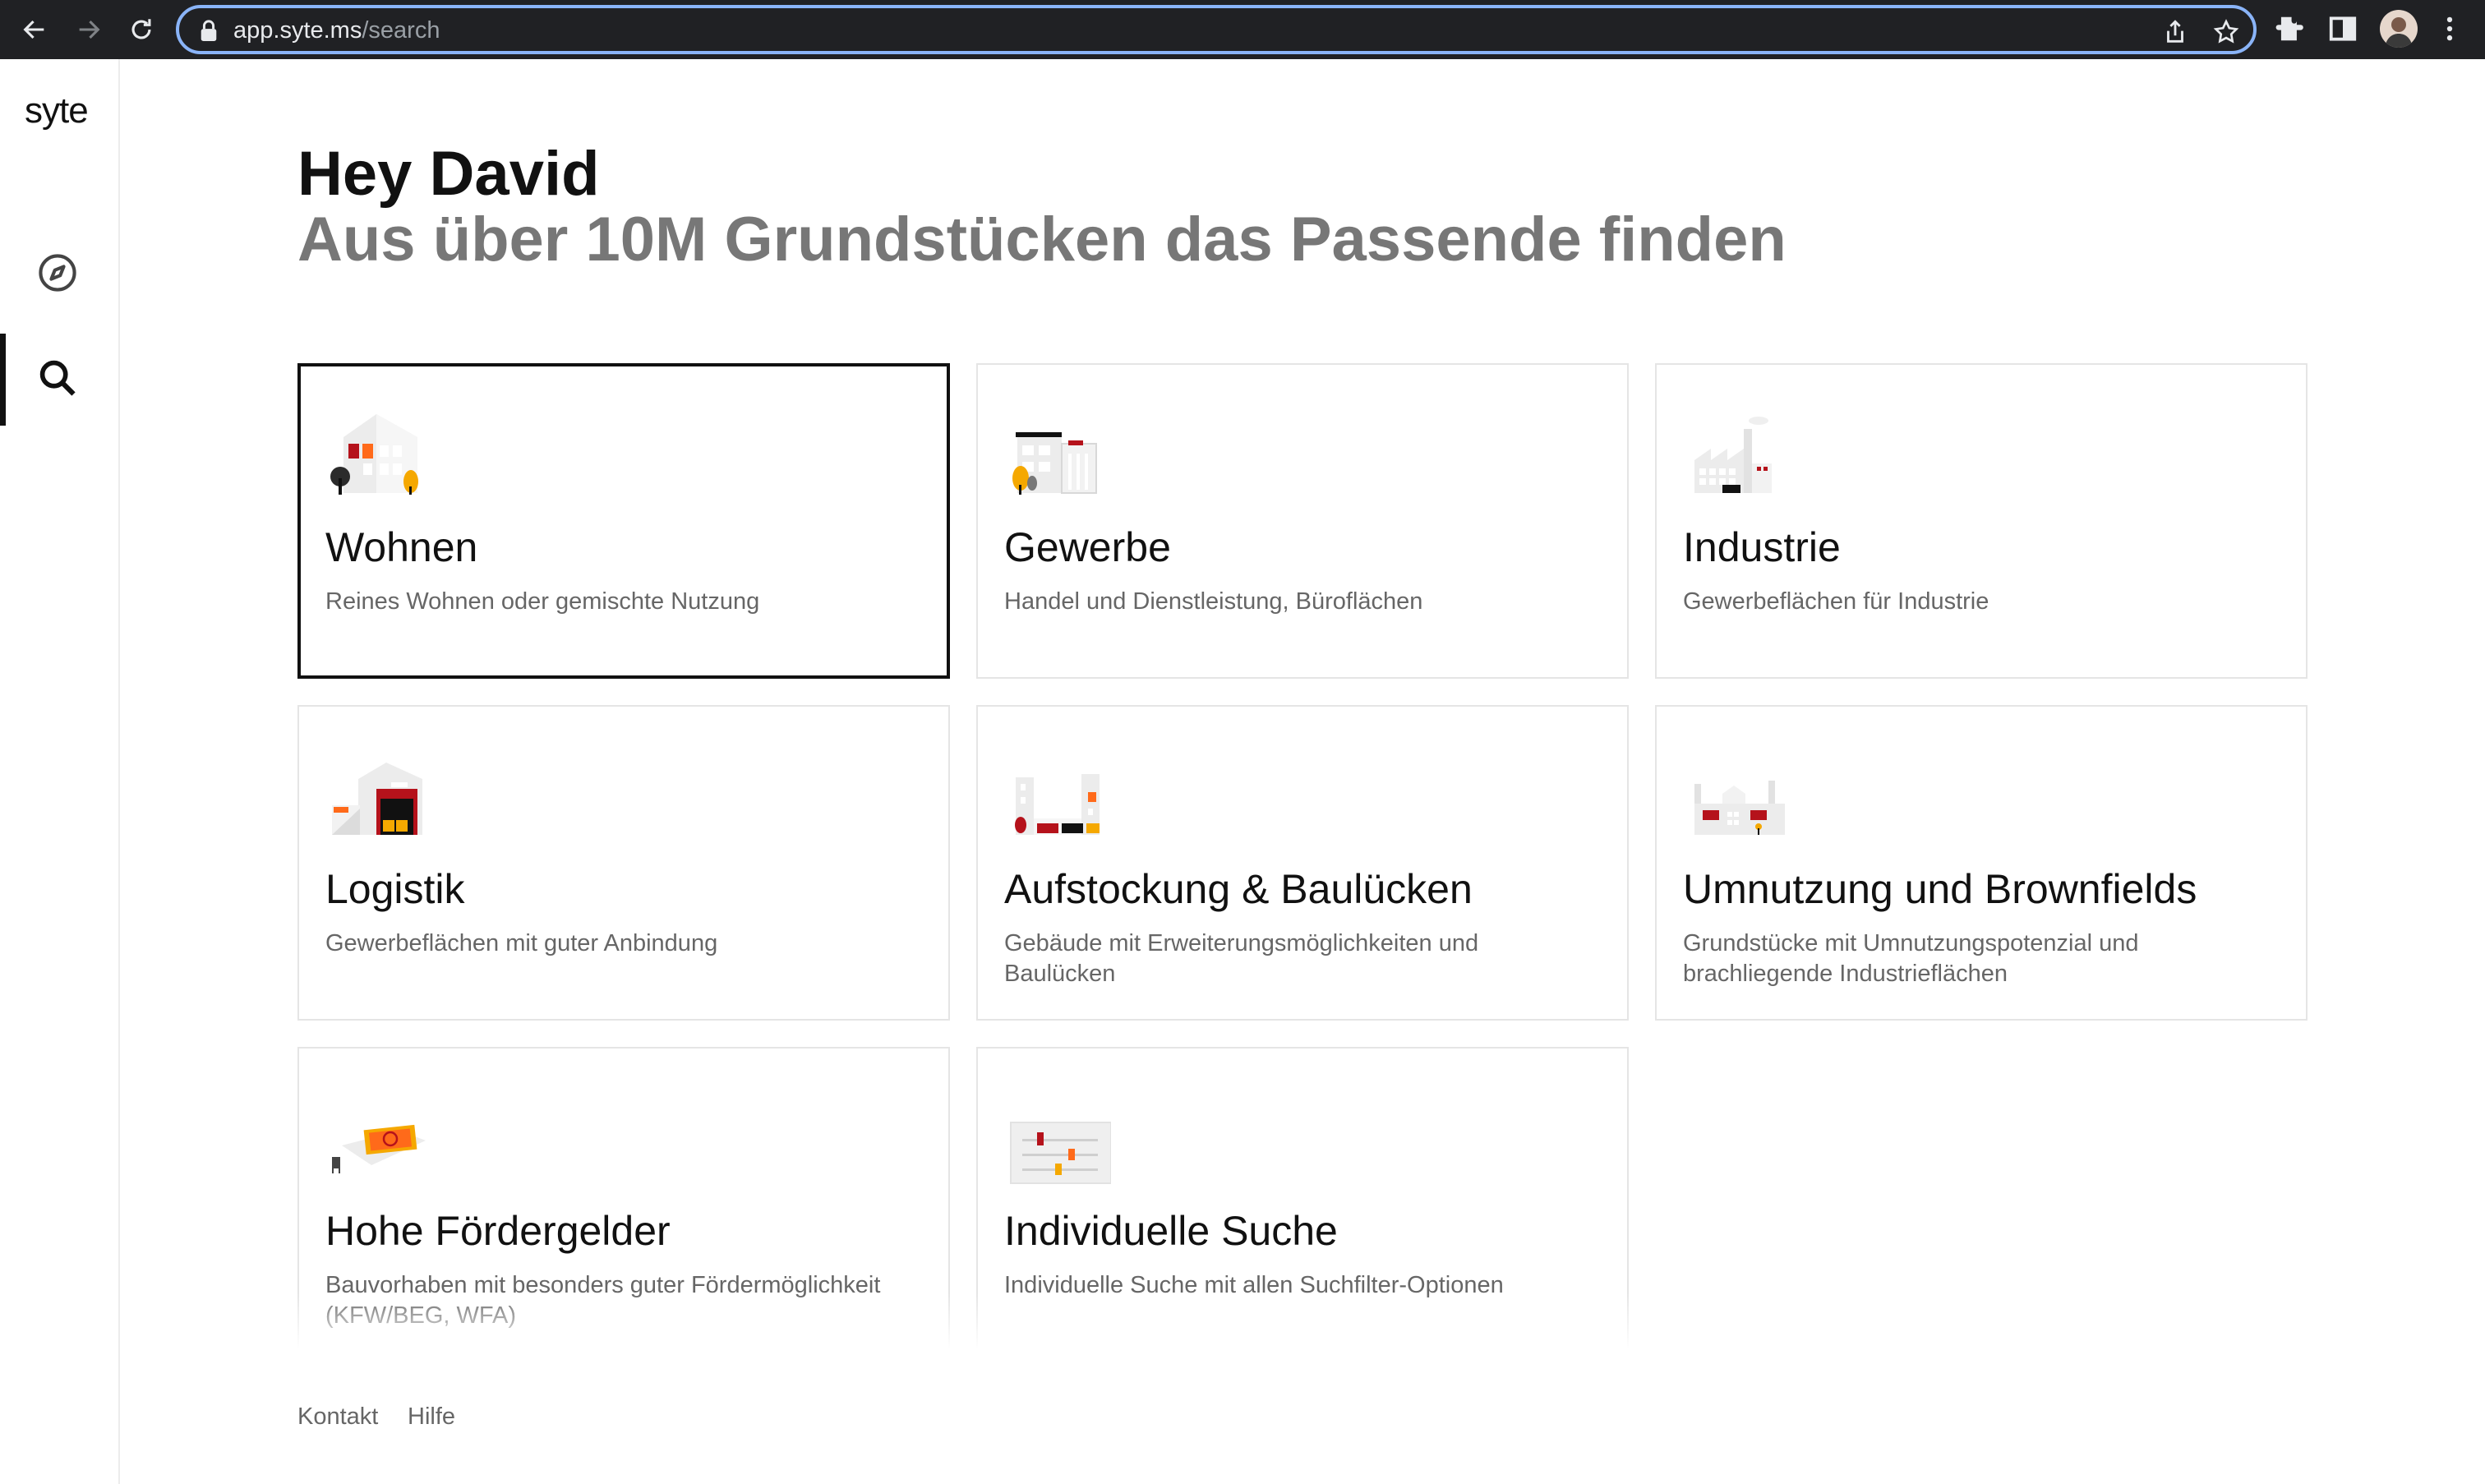 This screenshot has width=2485, height=1484. I want to click on app-logo: syte, so click(57, 111).